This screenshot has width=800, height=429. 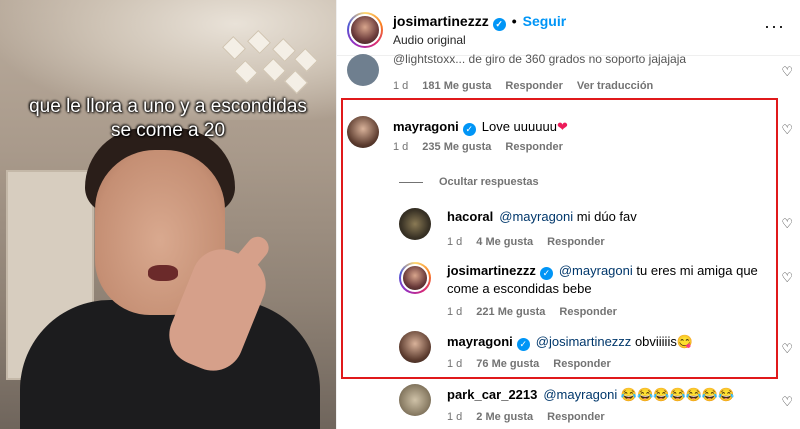 I want to click on comment-likes: 221 Me gusta, so click(x=510, y=312).